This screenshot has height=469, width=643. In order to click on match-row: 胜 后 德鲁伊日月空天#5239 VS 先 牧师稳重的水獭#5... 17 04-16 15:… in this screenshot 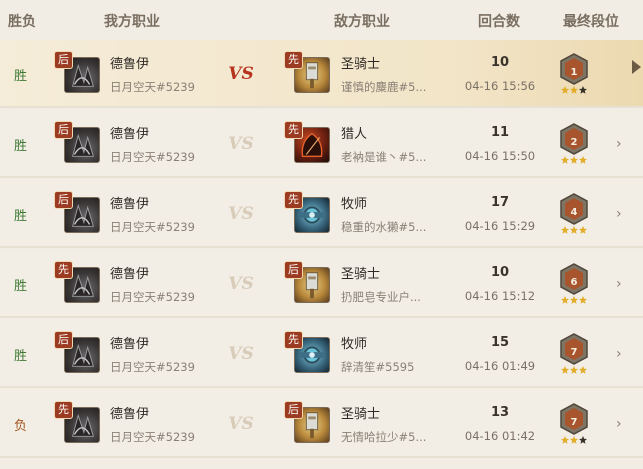, I will do `click(321, 214)`.